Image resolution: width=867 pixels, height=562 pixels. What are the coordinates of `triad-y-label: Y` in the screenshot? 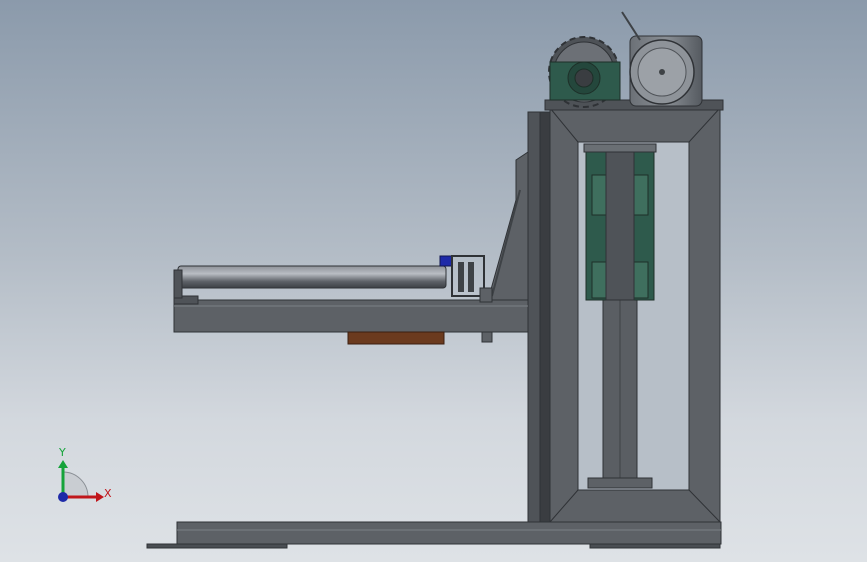 It's located at (62, 452).